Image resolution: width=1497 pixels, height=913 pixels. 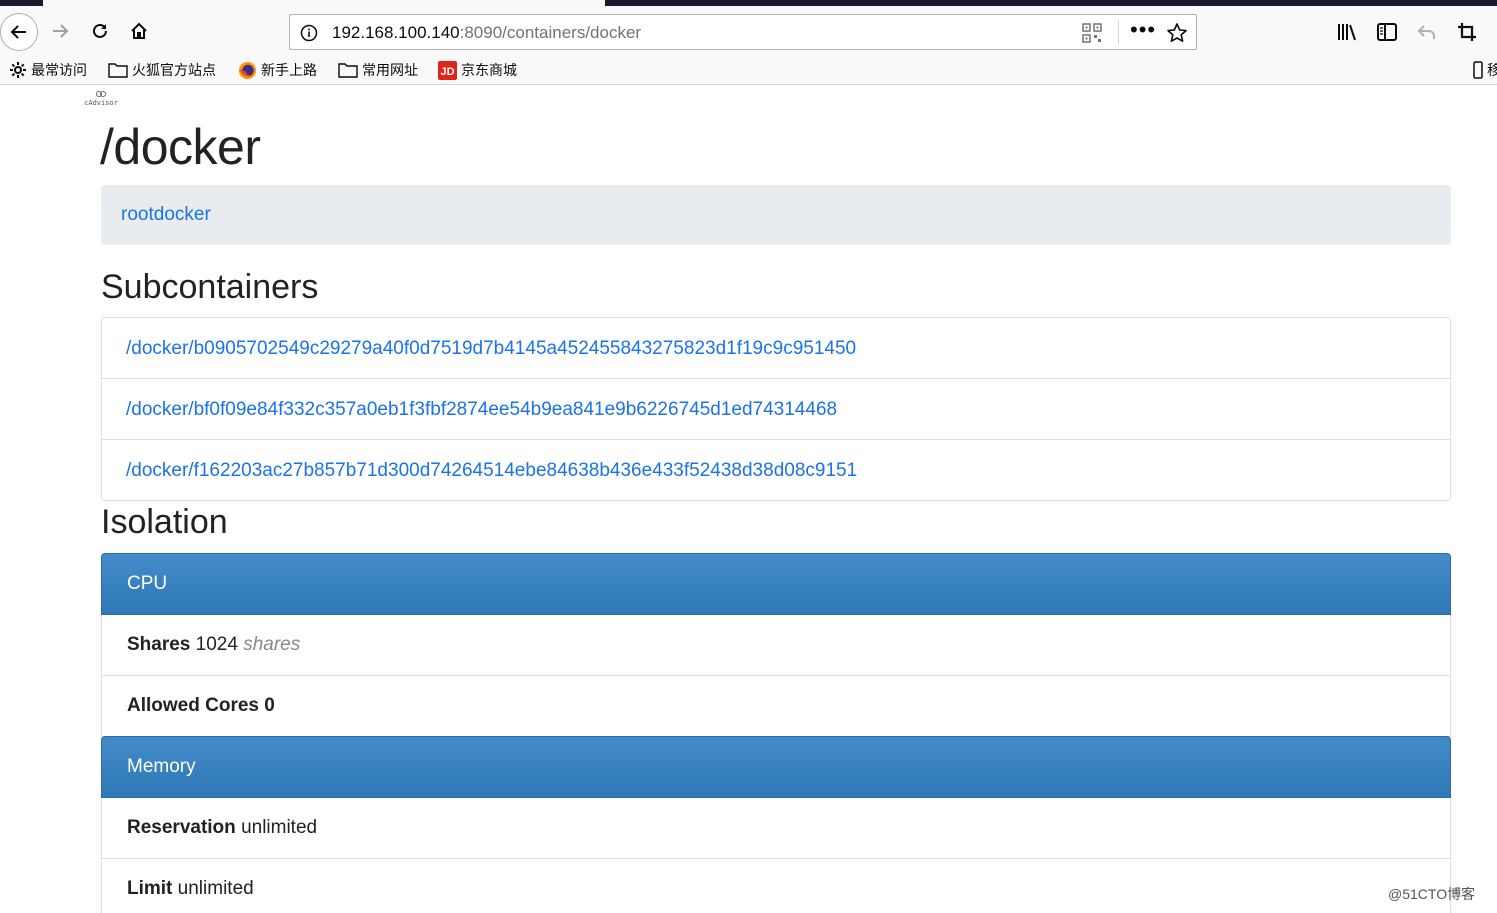 What do you see at coordinates (776, 584) in the screenshot?
I see `cpu-panel-header: CPU` at bounding box center [776, 584].